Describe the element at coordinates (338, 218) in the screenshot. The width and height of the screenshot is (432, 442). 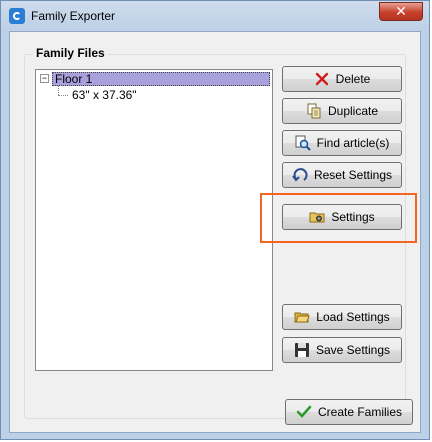
I see `settings-highlight-box` at that location.